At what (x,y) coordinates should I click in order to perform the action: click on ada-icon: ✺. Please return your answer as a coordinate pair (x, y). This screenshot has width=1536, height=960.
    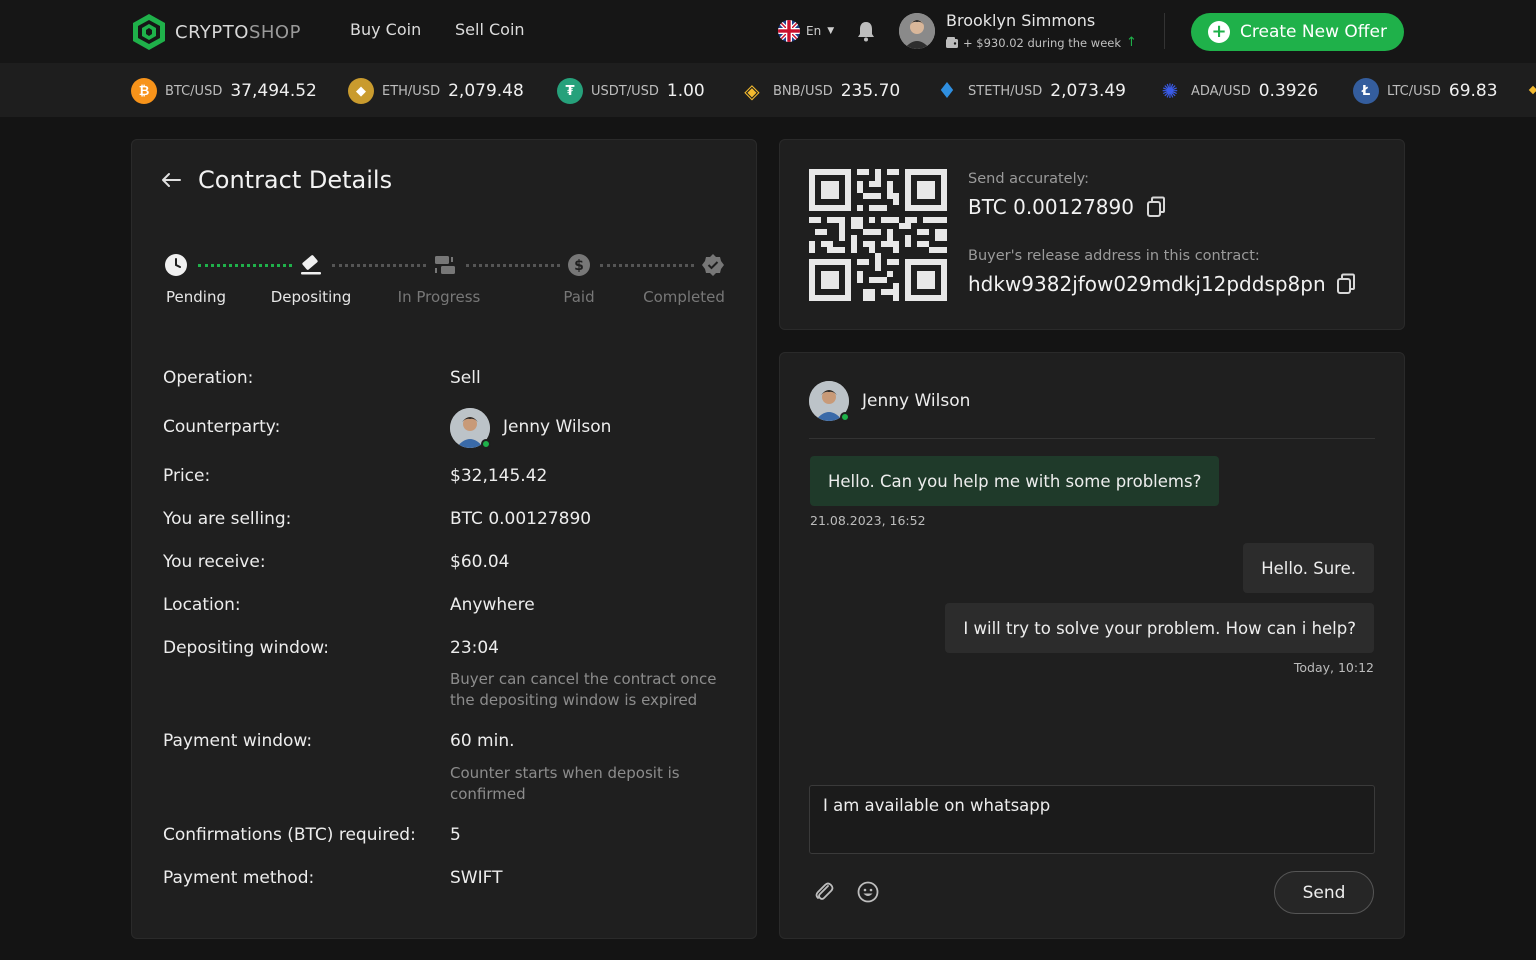
    Looking at the image, I should click on (1170, 91).